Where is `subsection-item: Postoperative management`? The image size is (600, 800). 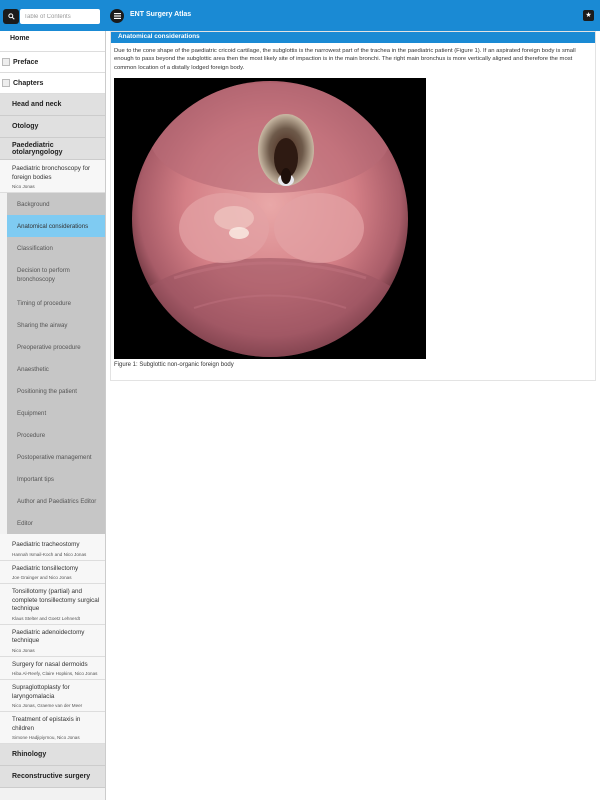
subsection-item: Postoperative management is located at coordinates (56, 457).